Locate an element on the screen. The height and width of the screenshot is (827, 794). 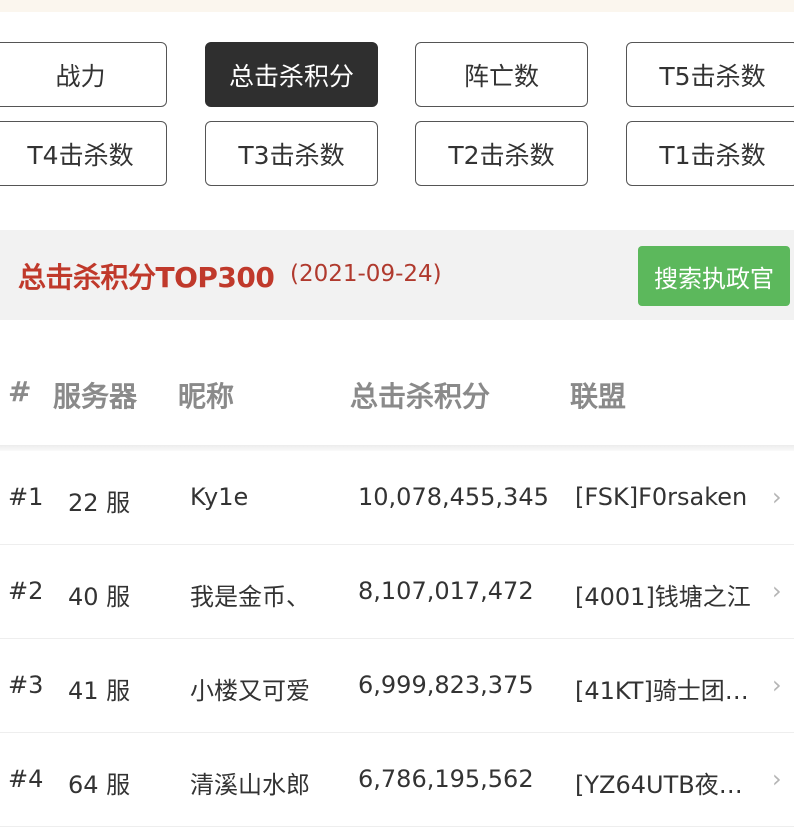
table-row: #4 64 服 清溪山水郎 6,786,195,562 [YZ64UTB夜… › is located at coordinates (397, 780).